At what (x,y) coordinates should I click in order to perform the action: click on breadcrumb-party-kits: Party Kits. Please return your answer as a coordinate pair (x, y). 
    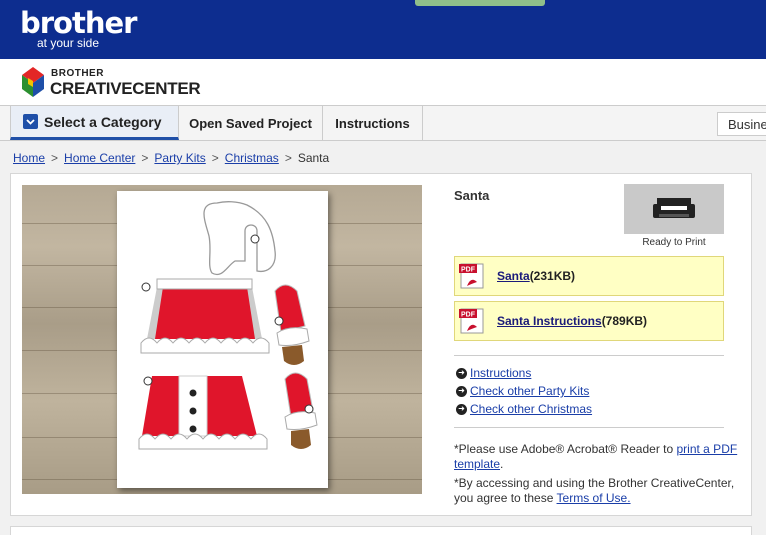
    Looking at the image, I should click on (179, 158).